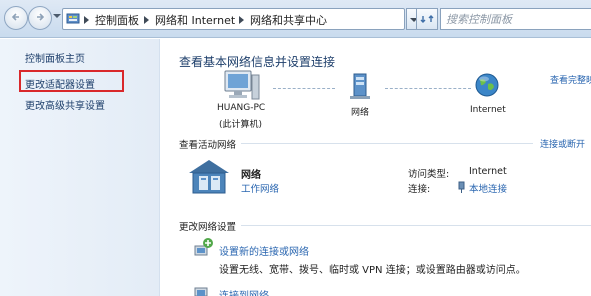 The image size is (591, 296). What do you see at coordinates (203, 247) in the screenshot?
I see `new-connection-icon` at bounding box center [203, 247].